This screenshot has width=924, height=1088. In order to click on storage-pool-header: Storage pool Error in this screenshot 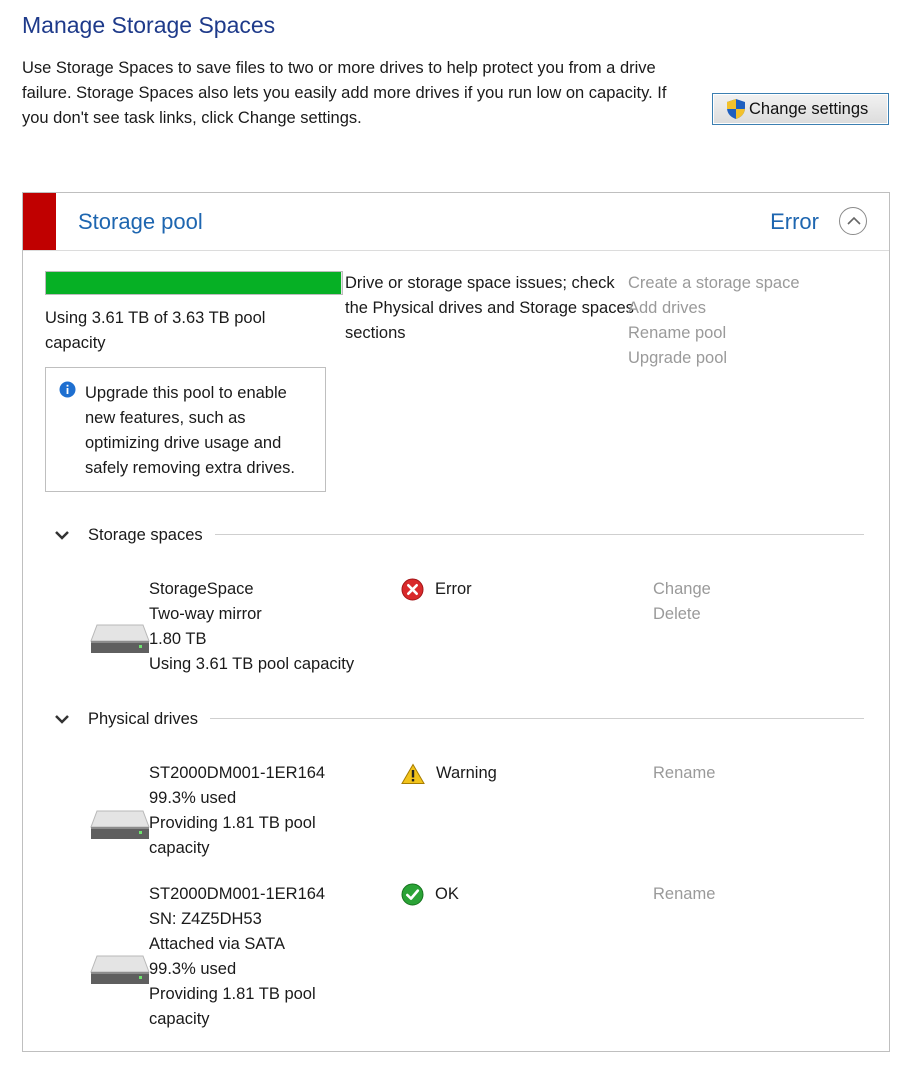, I will do `click(456, 222)`.